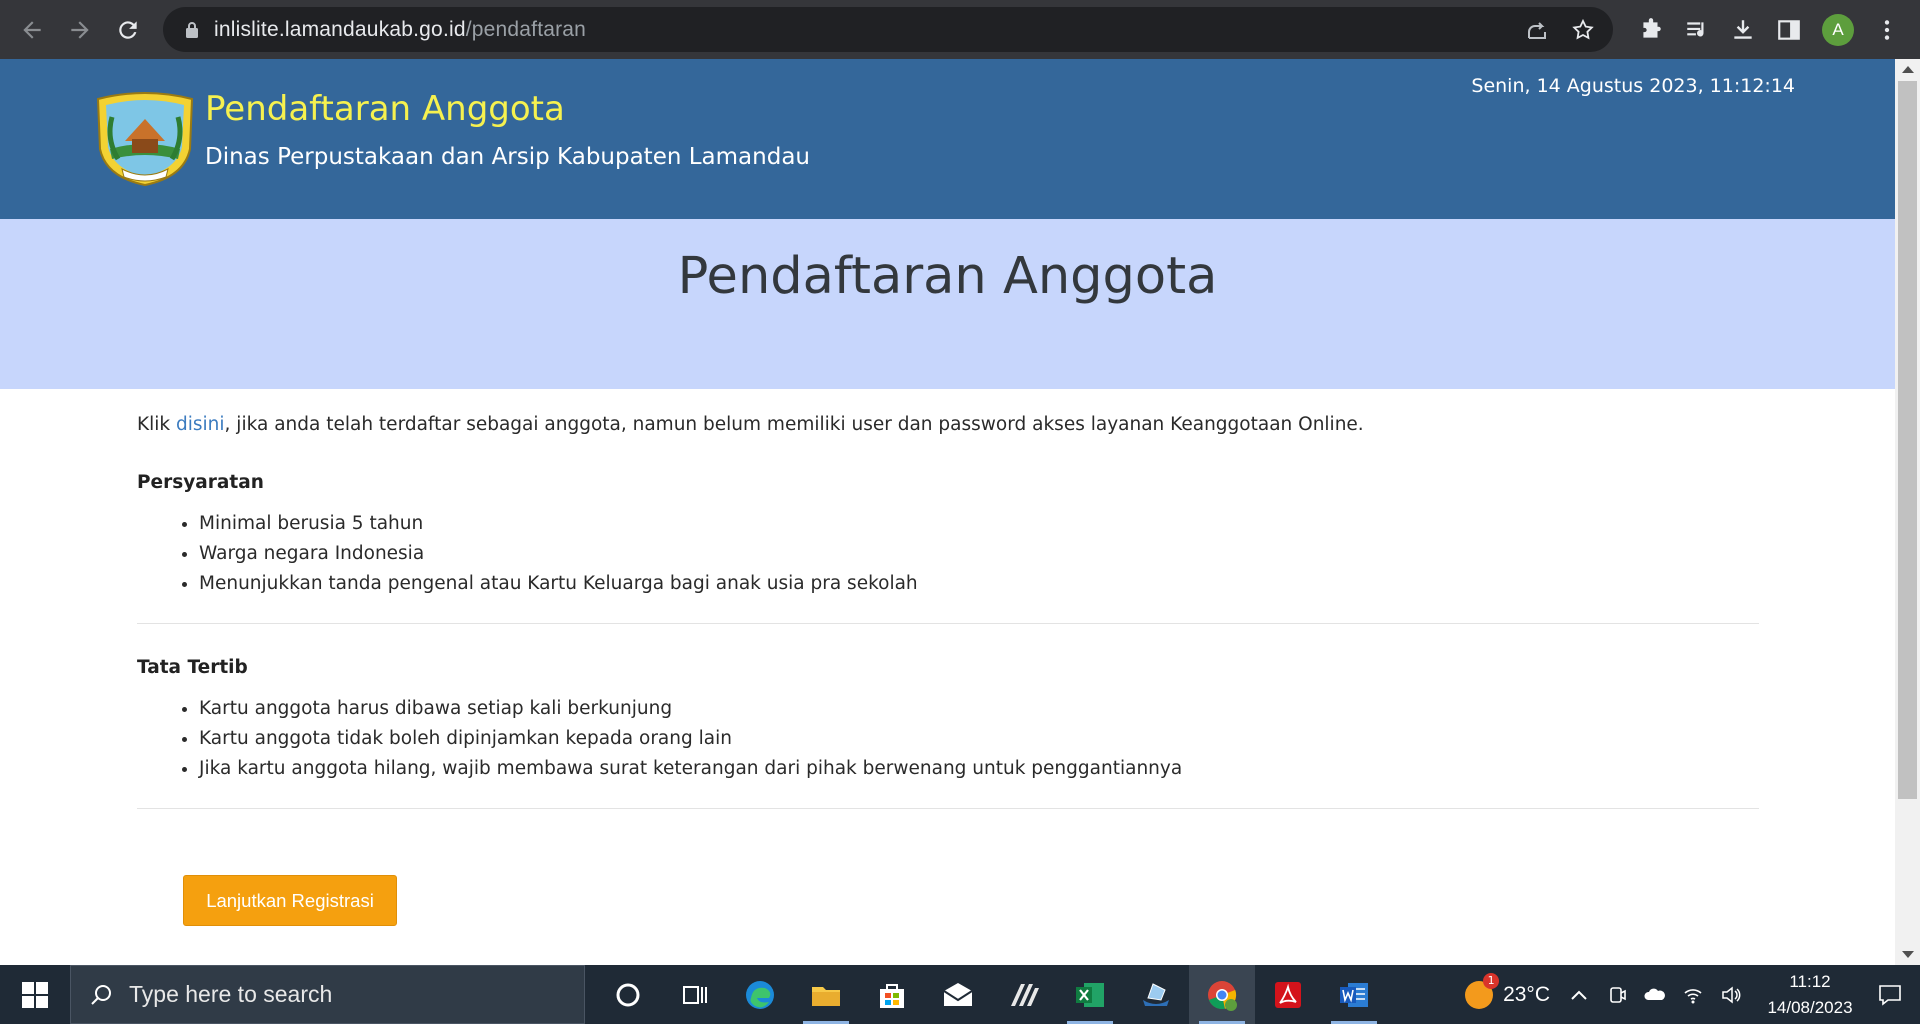 Image resolution: width=1920 pixels, height=1024 pixels. I want to click on taskbar-clock: 11:12 14/08/2023, so click(1810, 995).